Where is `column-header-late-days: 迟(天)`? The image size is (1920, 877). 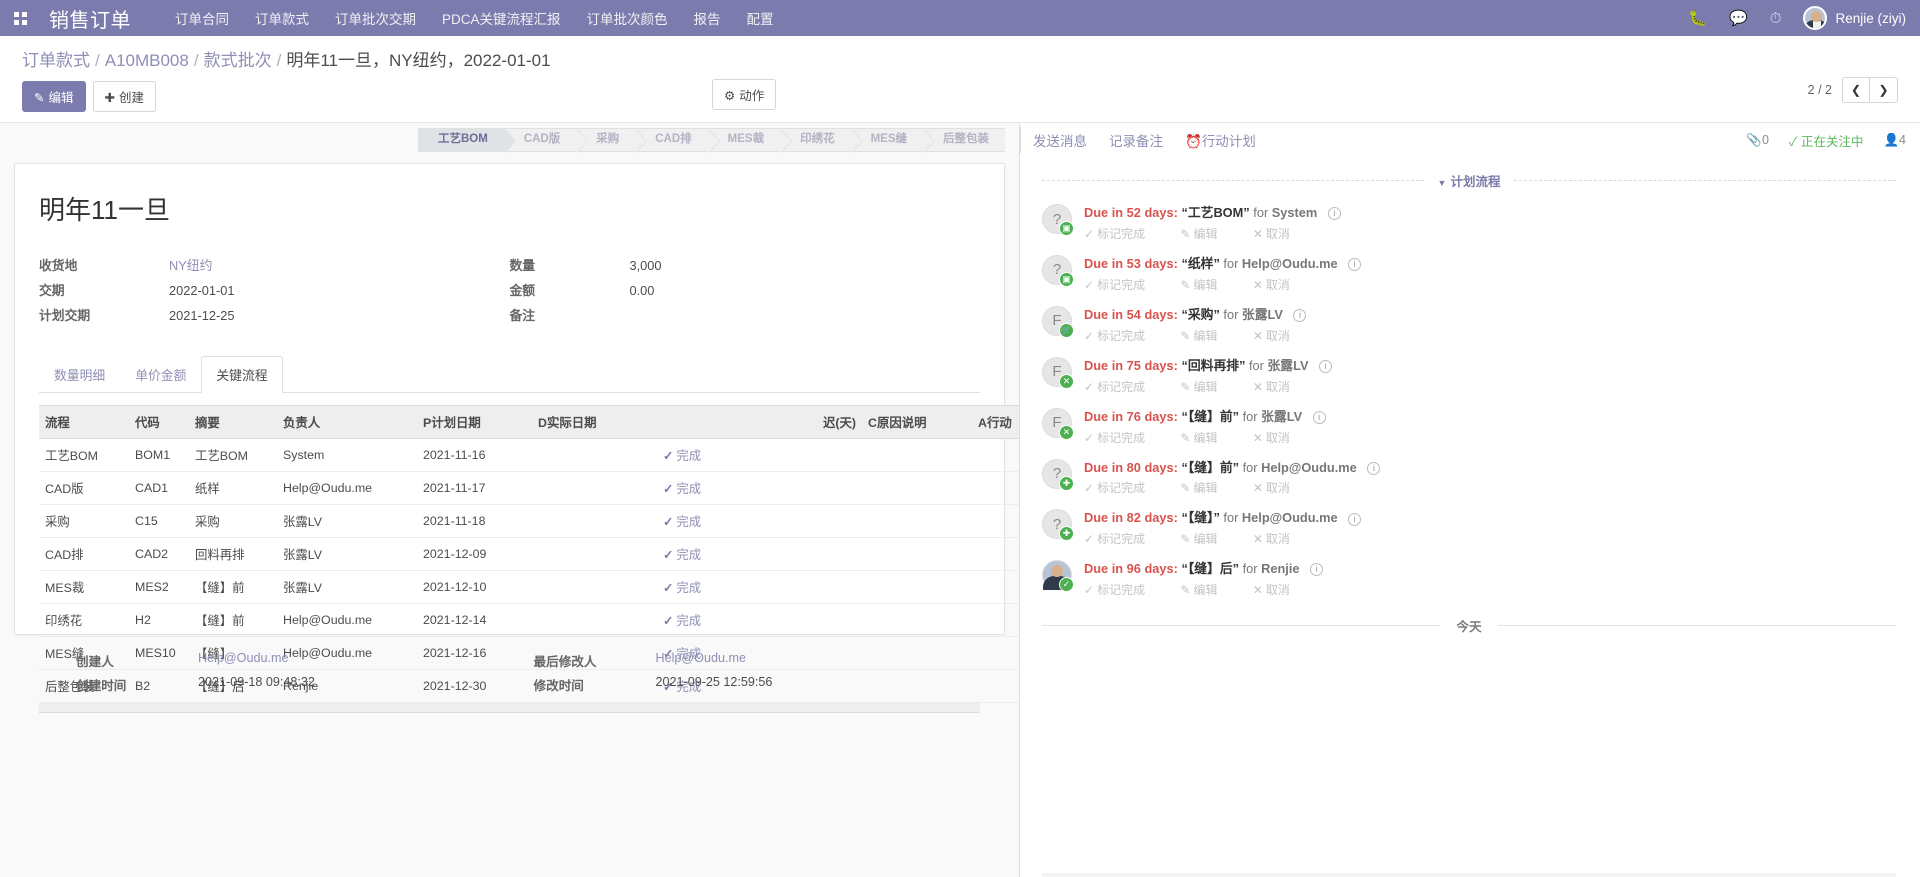 column-header-late-days: 迟(天) is located at coordinates (837, 422).